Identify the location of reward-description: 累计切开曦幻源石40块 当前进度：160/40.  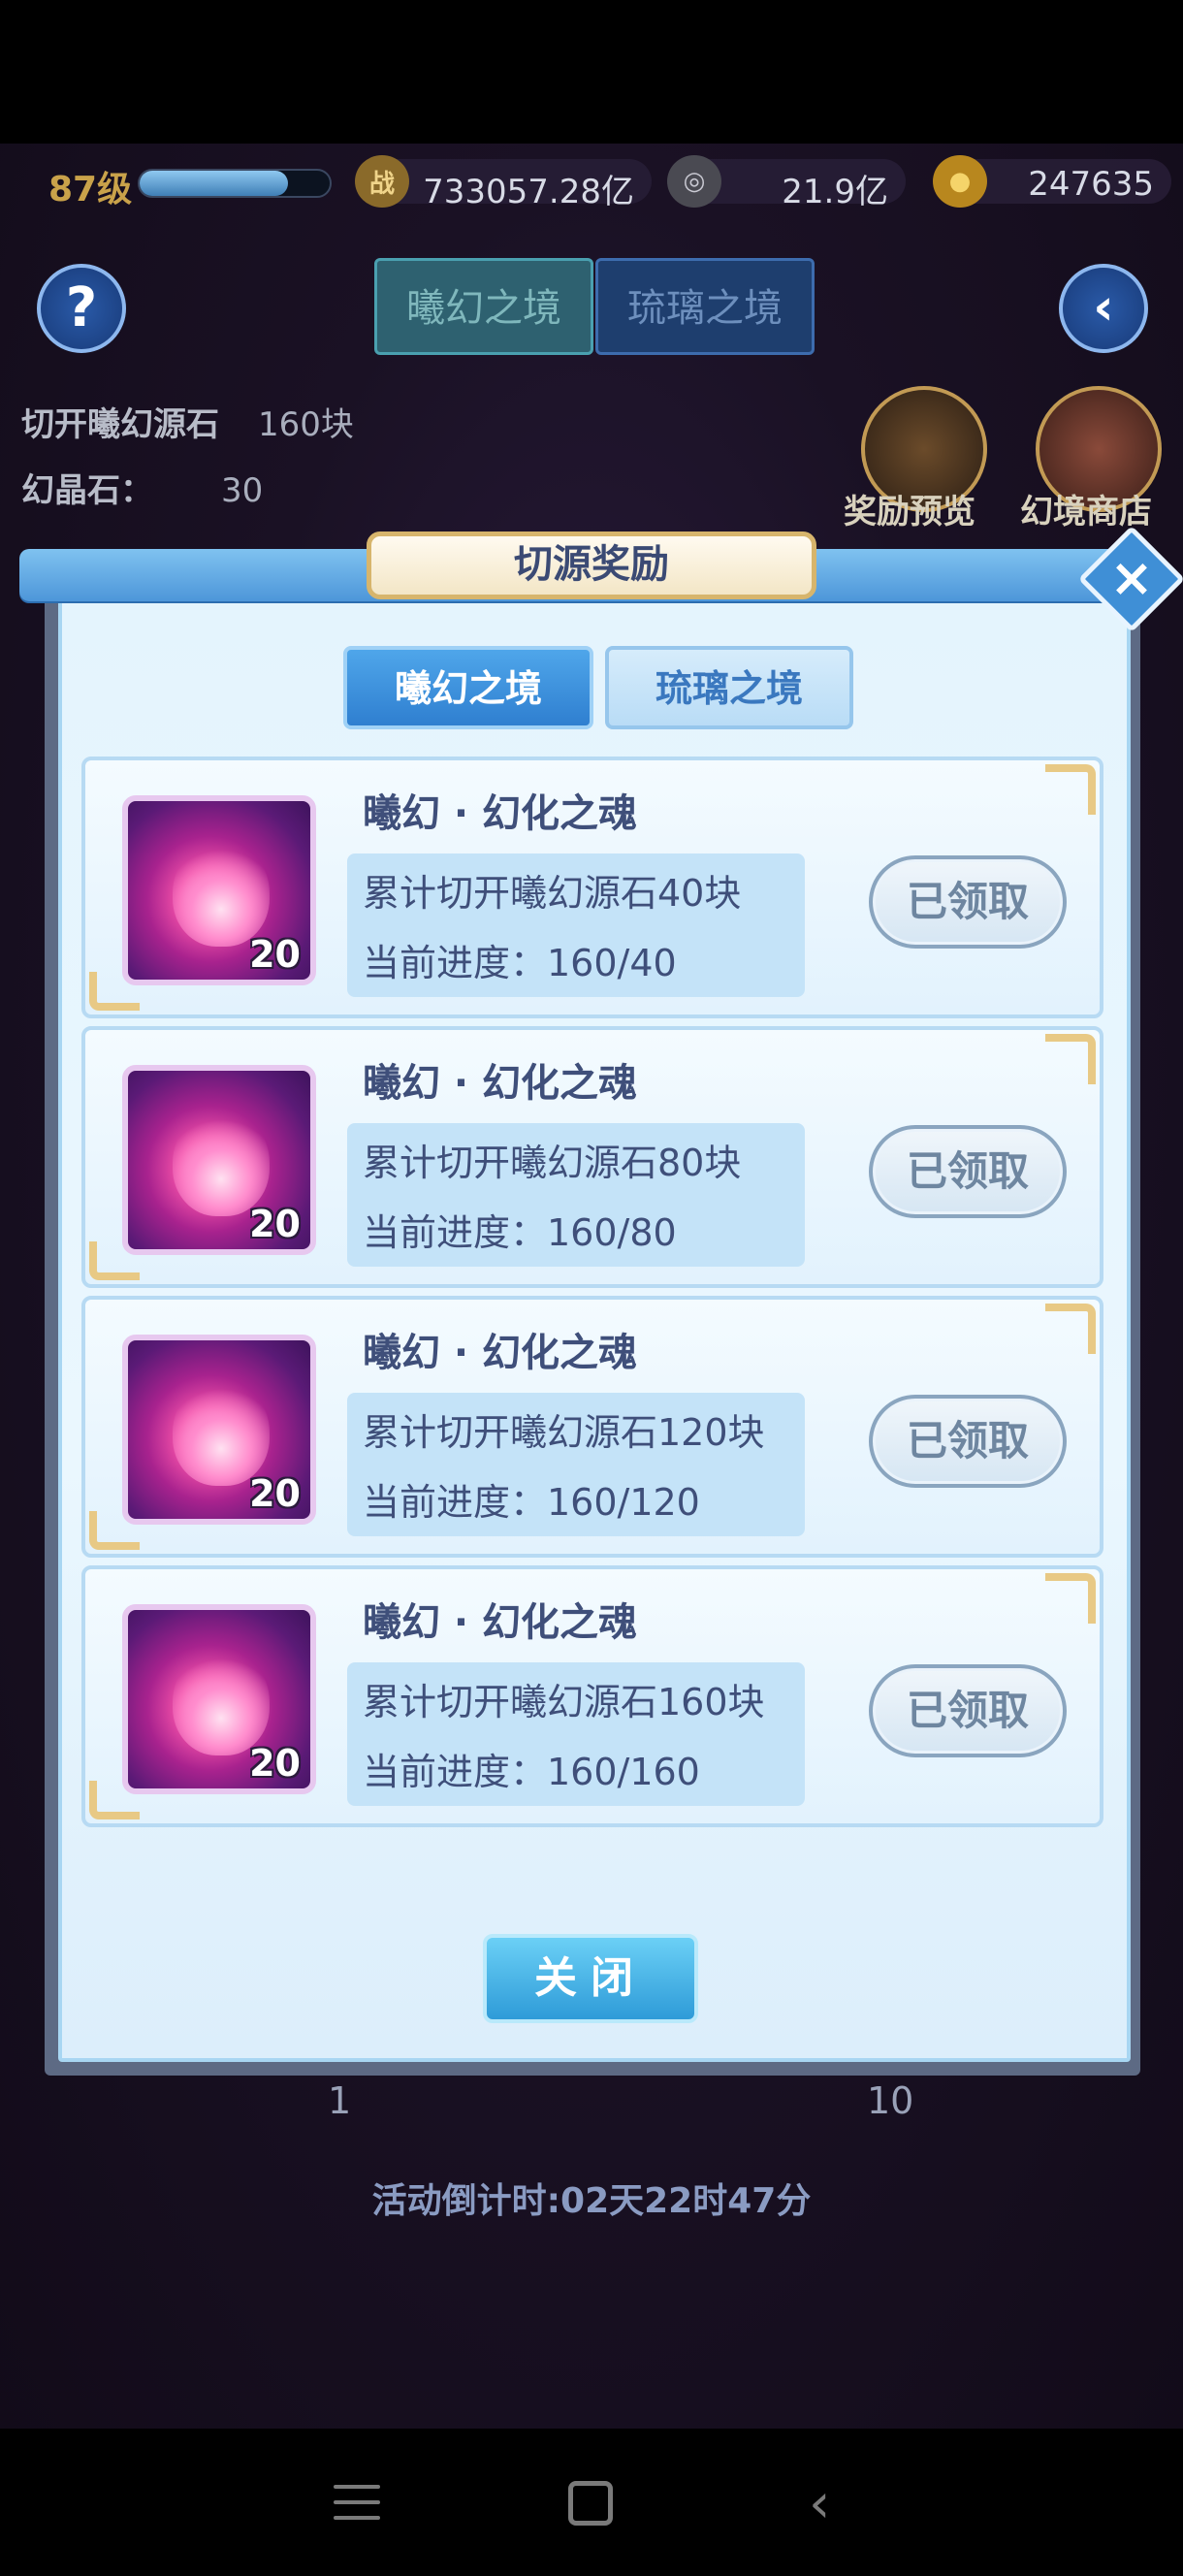
(576, 925).